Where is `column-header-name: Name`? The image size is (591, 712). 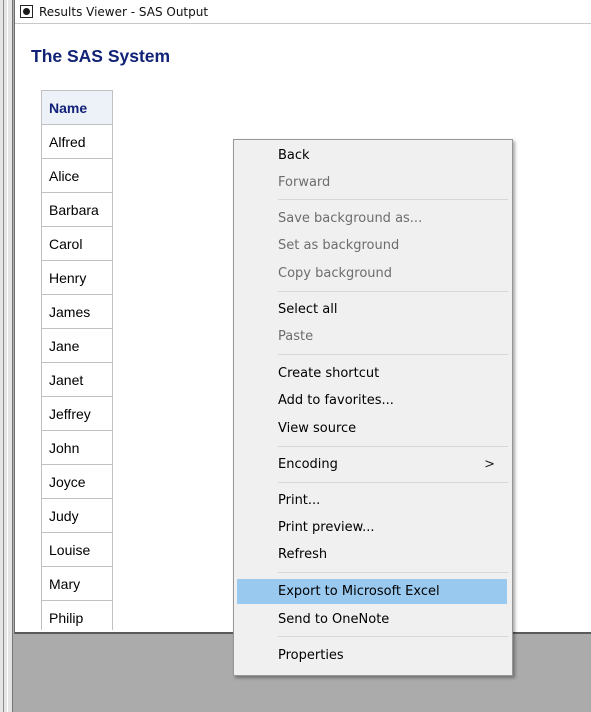 column-header-name: Name is located at coordinates (77, 107).